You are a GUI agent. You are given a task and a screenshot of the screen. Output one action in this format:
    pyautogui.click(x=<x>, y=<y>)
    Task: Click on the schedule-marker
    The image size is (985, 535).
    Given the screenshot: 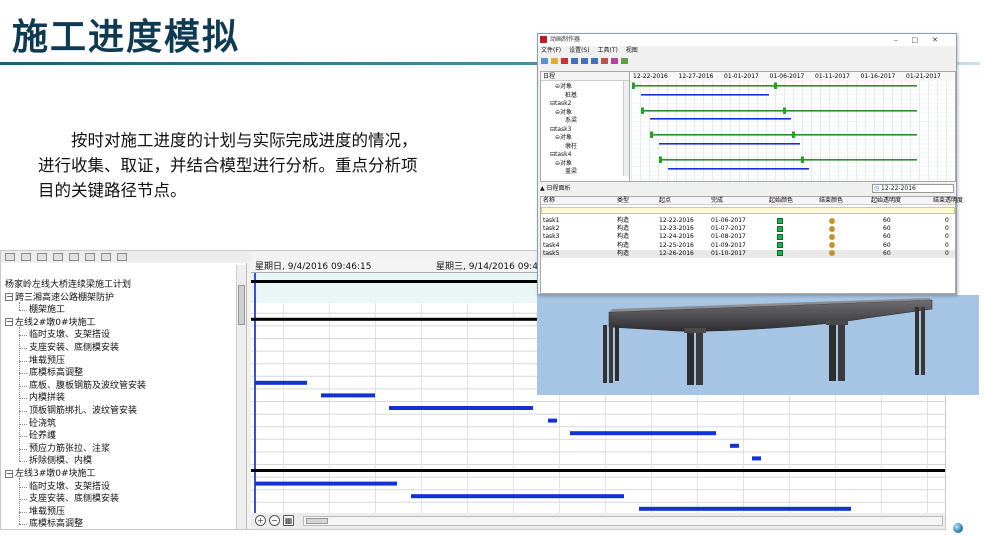 What is the action you would take?
    pyautogui.click(x=651, y=134)
    